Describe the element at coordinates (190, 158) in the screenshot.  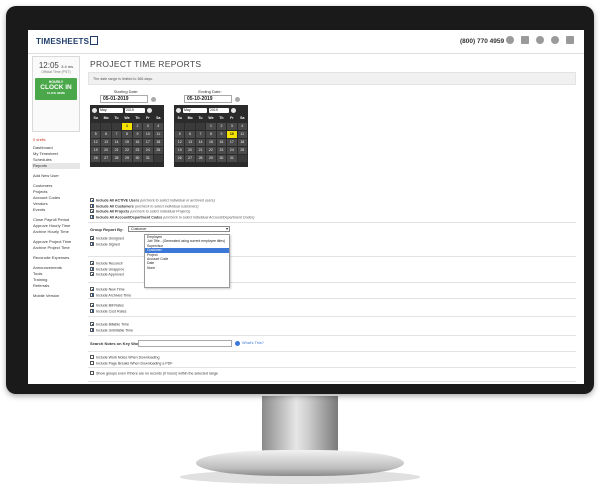
I see `calendar-day: 27` at that location.